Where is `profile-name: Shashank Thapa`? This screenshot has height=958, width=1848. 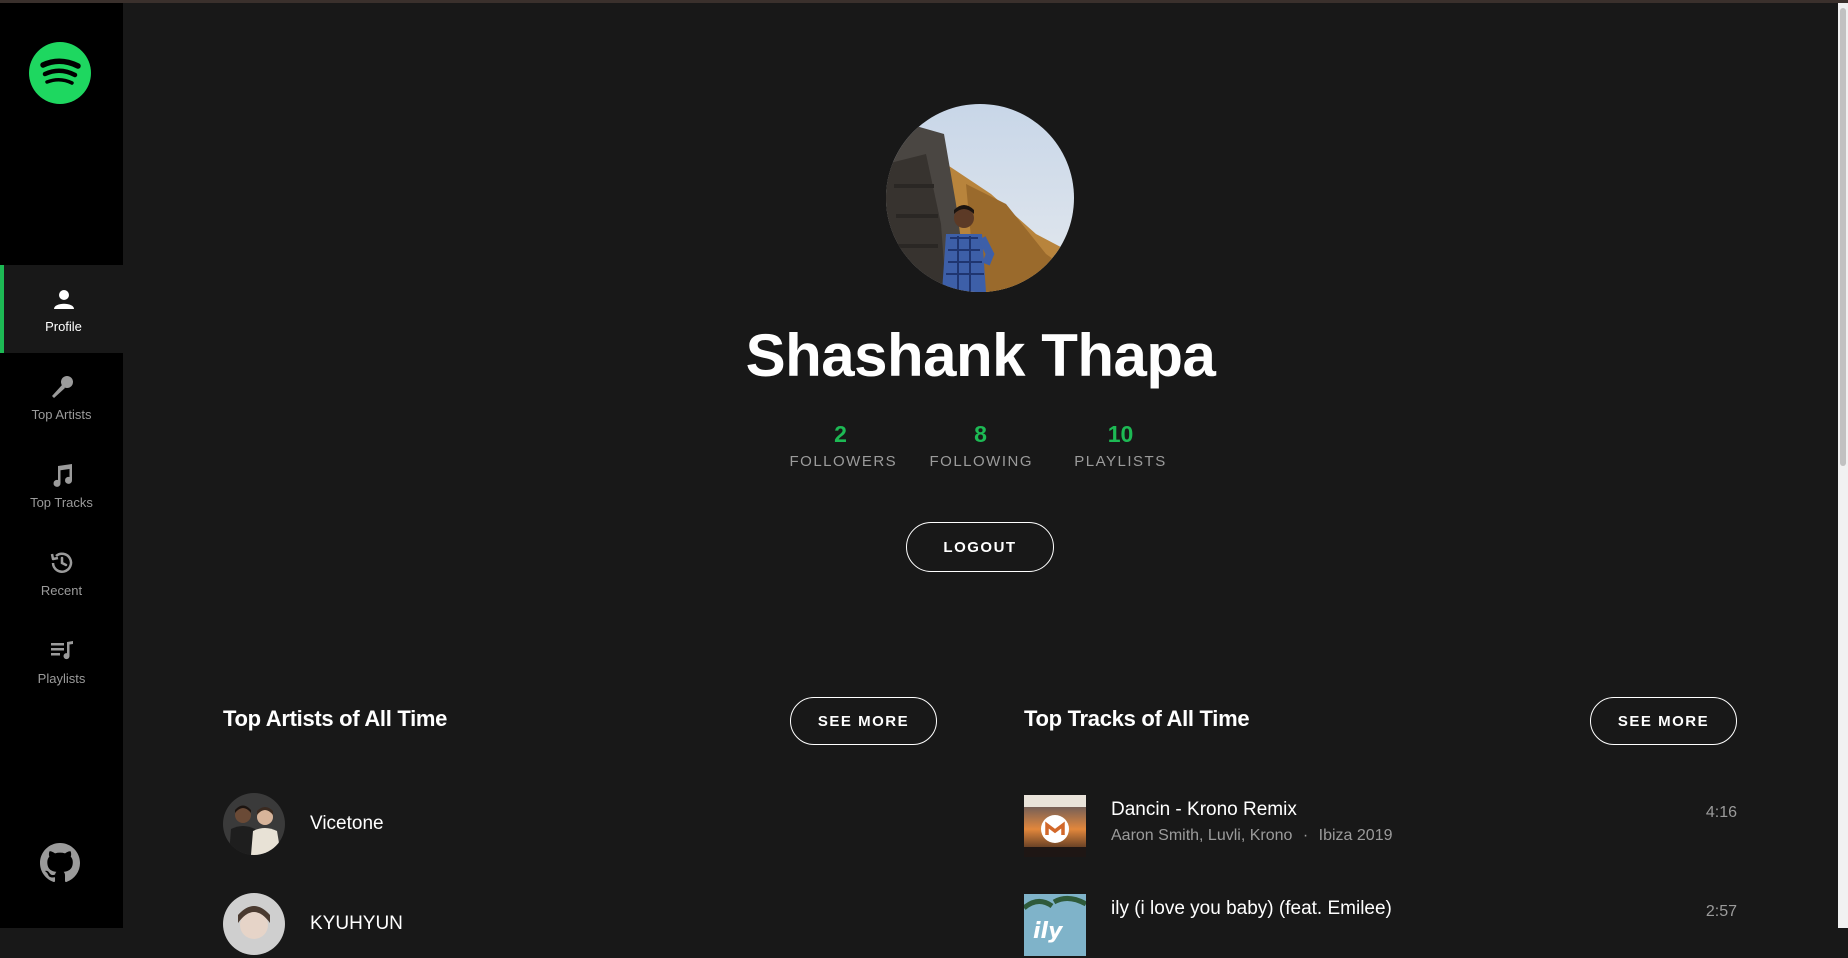 profile-name: Shashank Thapa is located at coordinates (980, 355).